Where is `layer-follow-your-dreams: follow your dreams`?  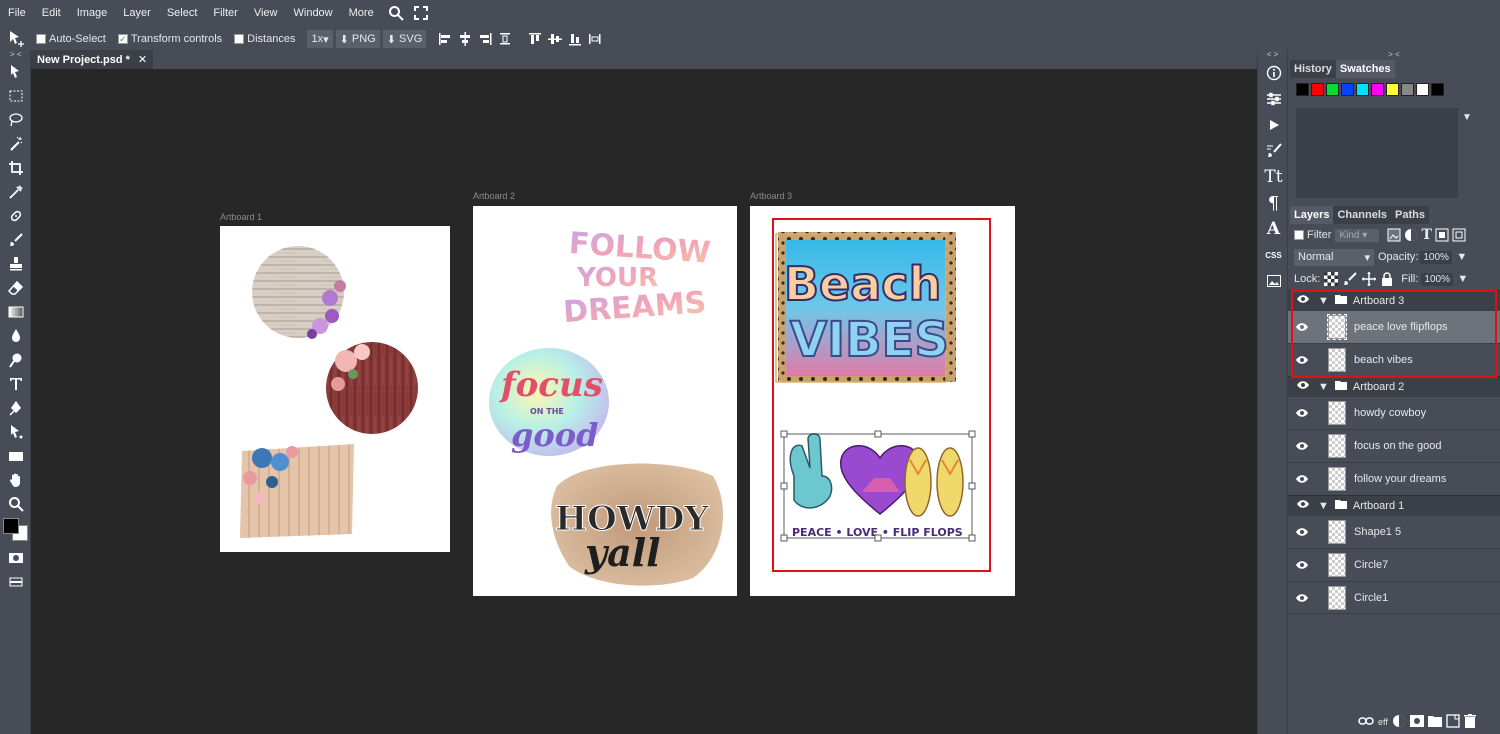 layer-follow-your-dreams: follow your dreams is located at coordinates (1394, 478).